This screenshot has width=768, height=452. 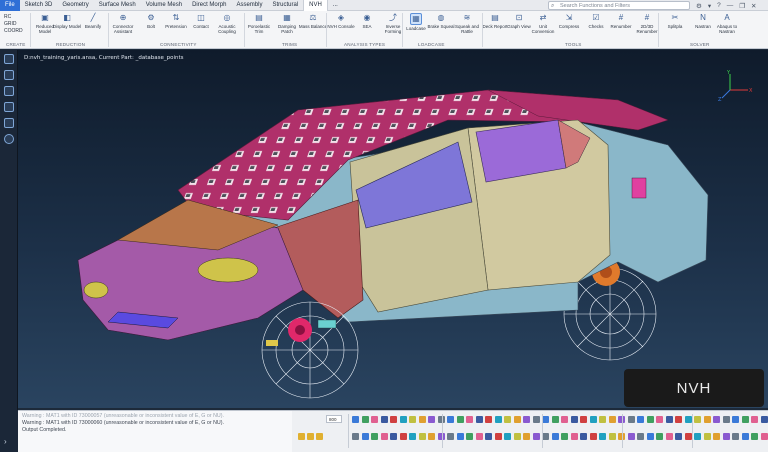 What do you see at coordinates (227, 23) in the screenshot?
I see `acoustic-coupling-button: ◎ Acoustic Coupling` at bounding box center [227, 23].